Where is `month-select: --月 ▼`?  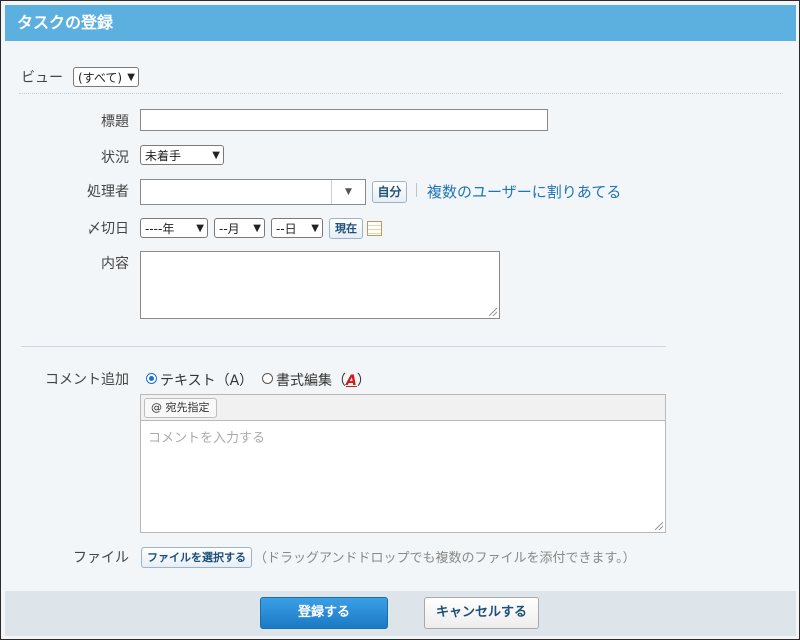 month-select: --月 ▼ is located at coordinates (239, 228).